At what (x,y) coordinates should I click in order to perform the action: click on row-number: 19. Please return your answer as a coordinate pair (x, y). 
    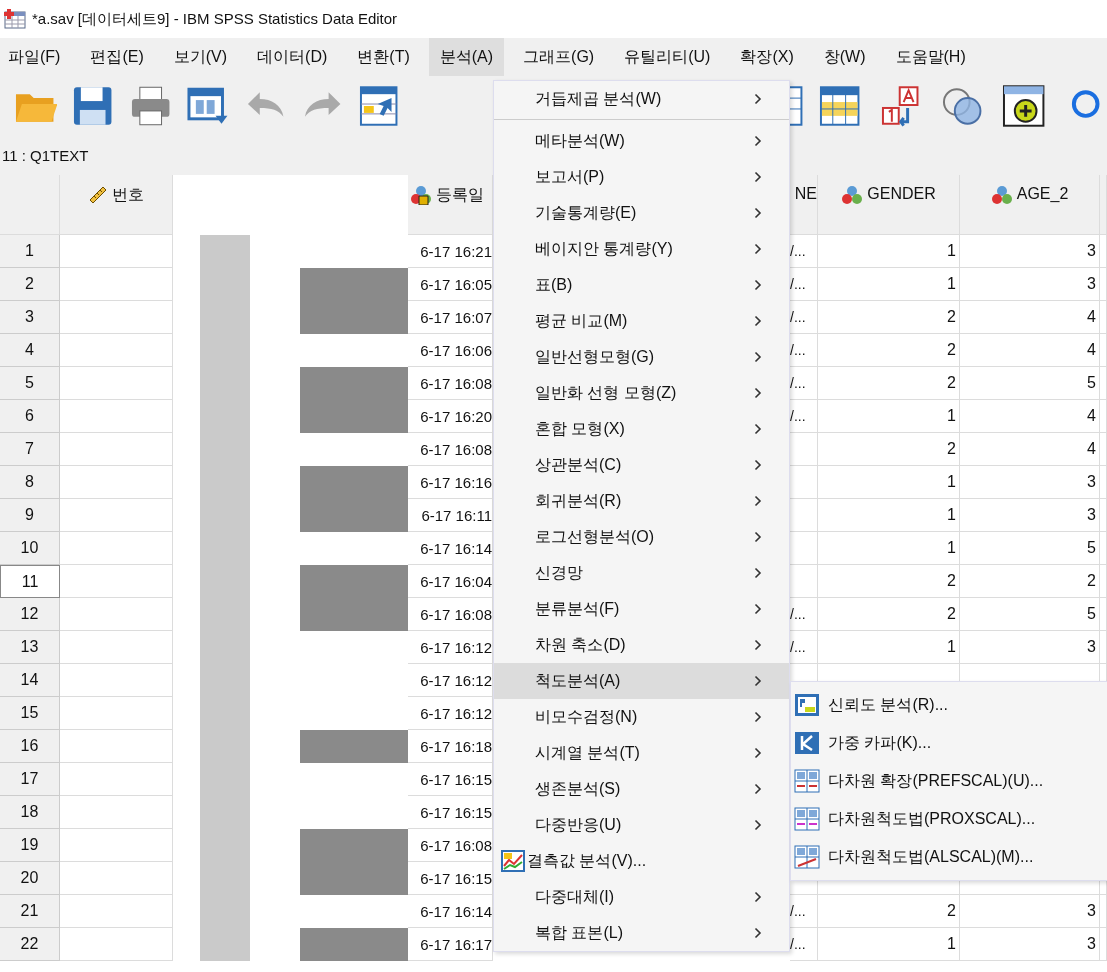
    Looking at the image, I should click on (30, 845).